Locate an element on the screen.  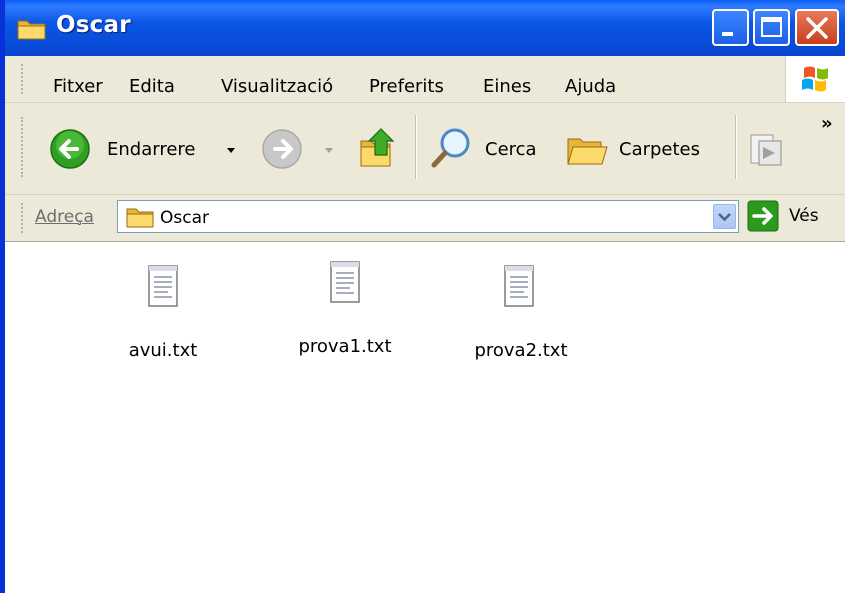
folders-icon is located at coordinates (587, 151).